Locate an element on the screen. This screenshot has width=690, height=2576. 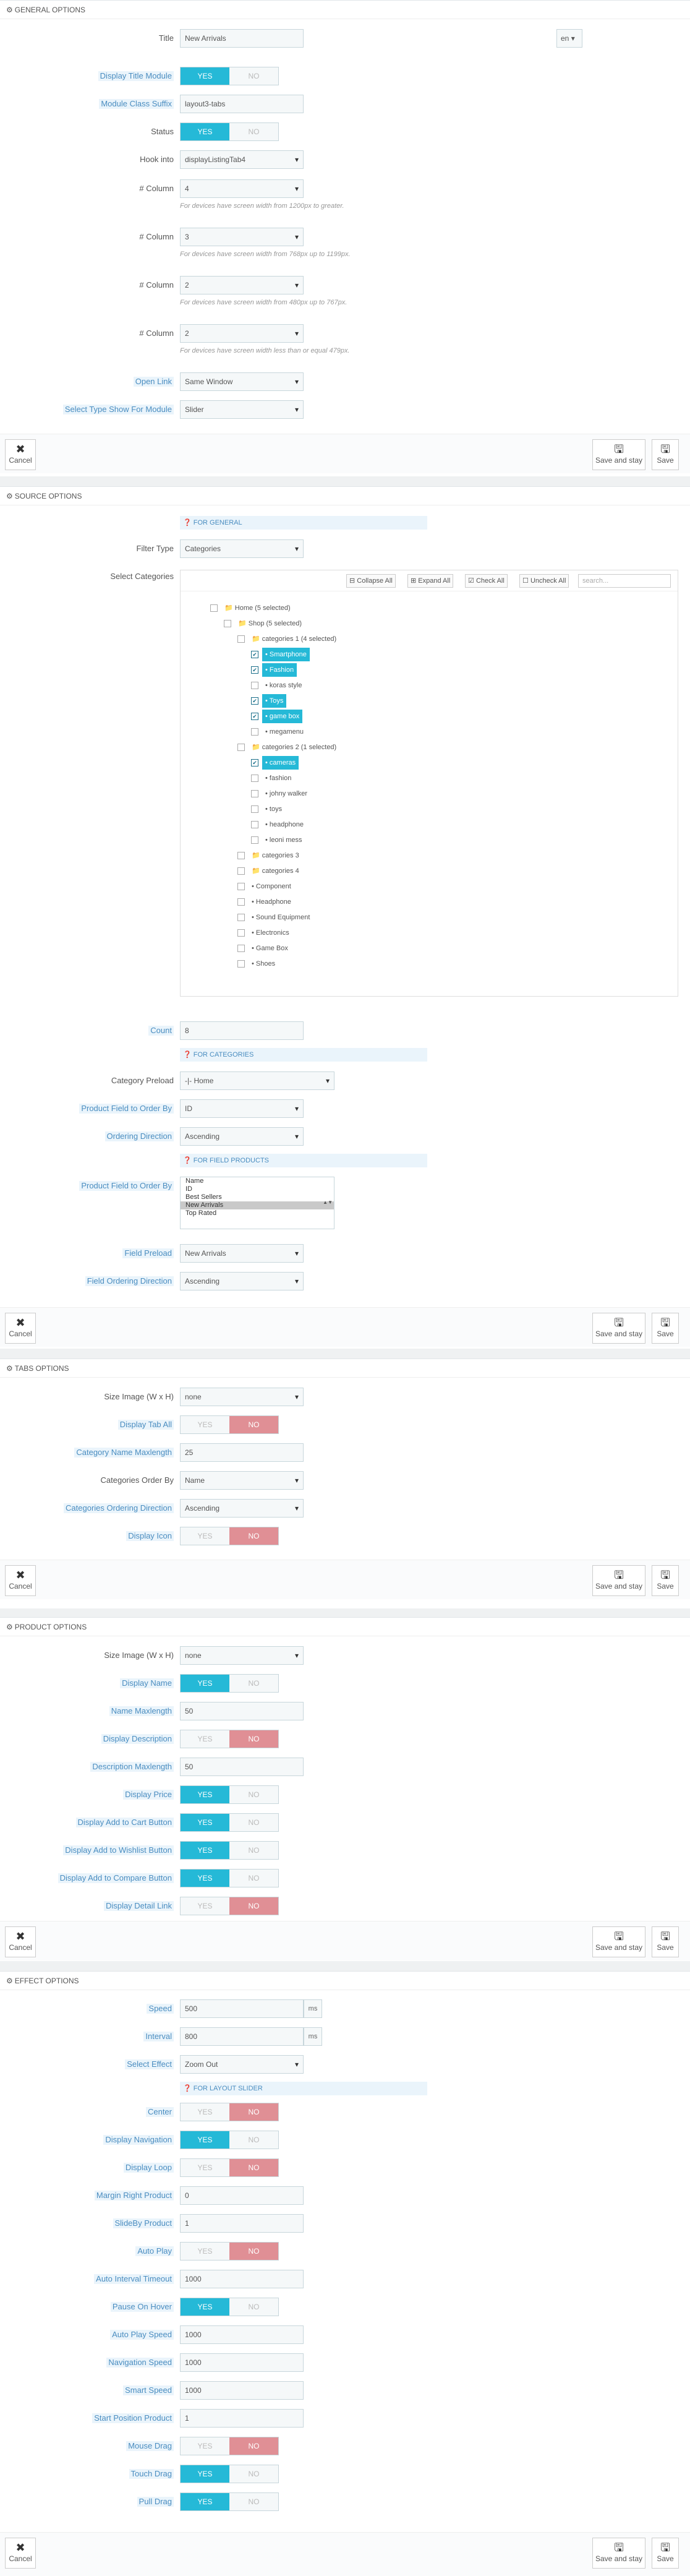
tree-node: 📁 categories 4 is located at coordinates (269, 871).